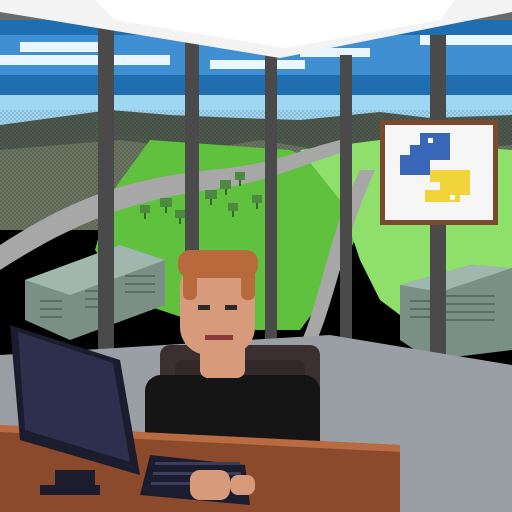  Describe the element at coordinates (439, 172) in the screenshot. I see `python-poster` at that location.